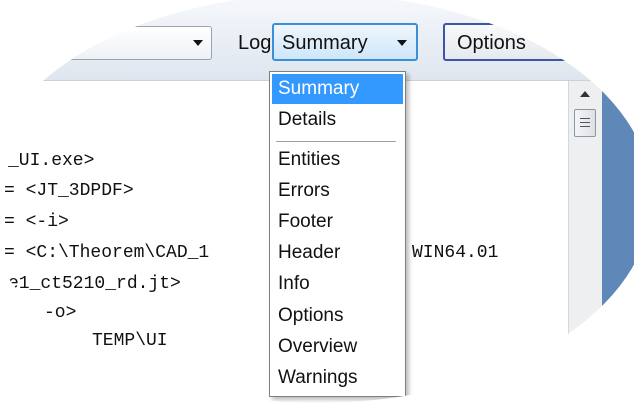 The image size is (634, 403). What do you see at coordinates (538, 42) in the screenshot?
I see `options-button: Options` at bounding box center [538, 42].